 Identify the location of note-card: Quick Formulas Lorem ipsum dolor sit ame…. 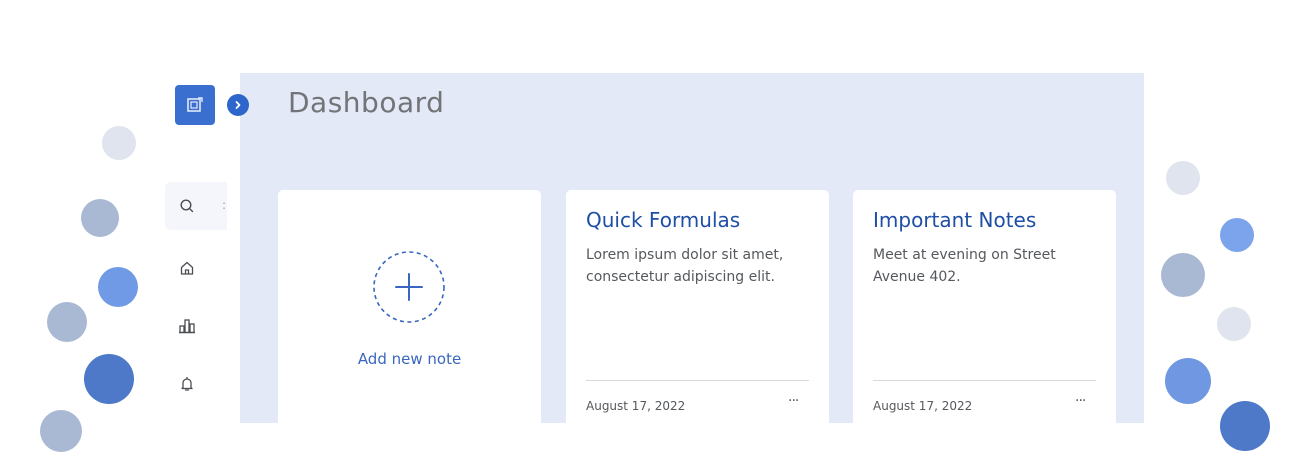
(697, 310).